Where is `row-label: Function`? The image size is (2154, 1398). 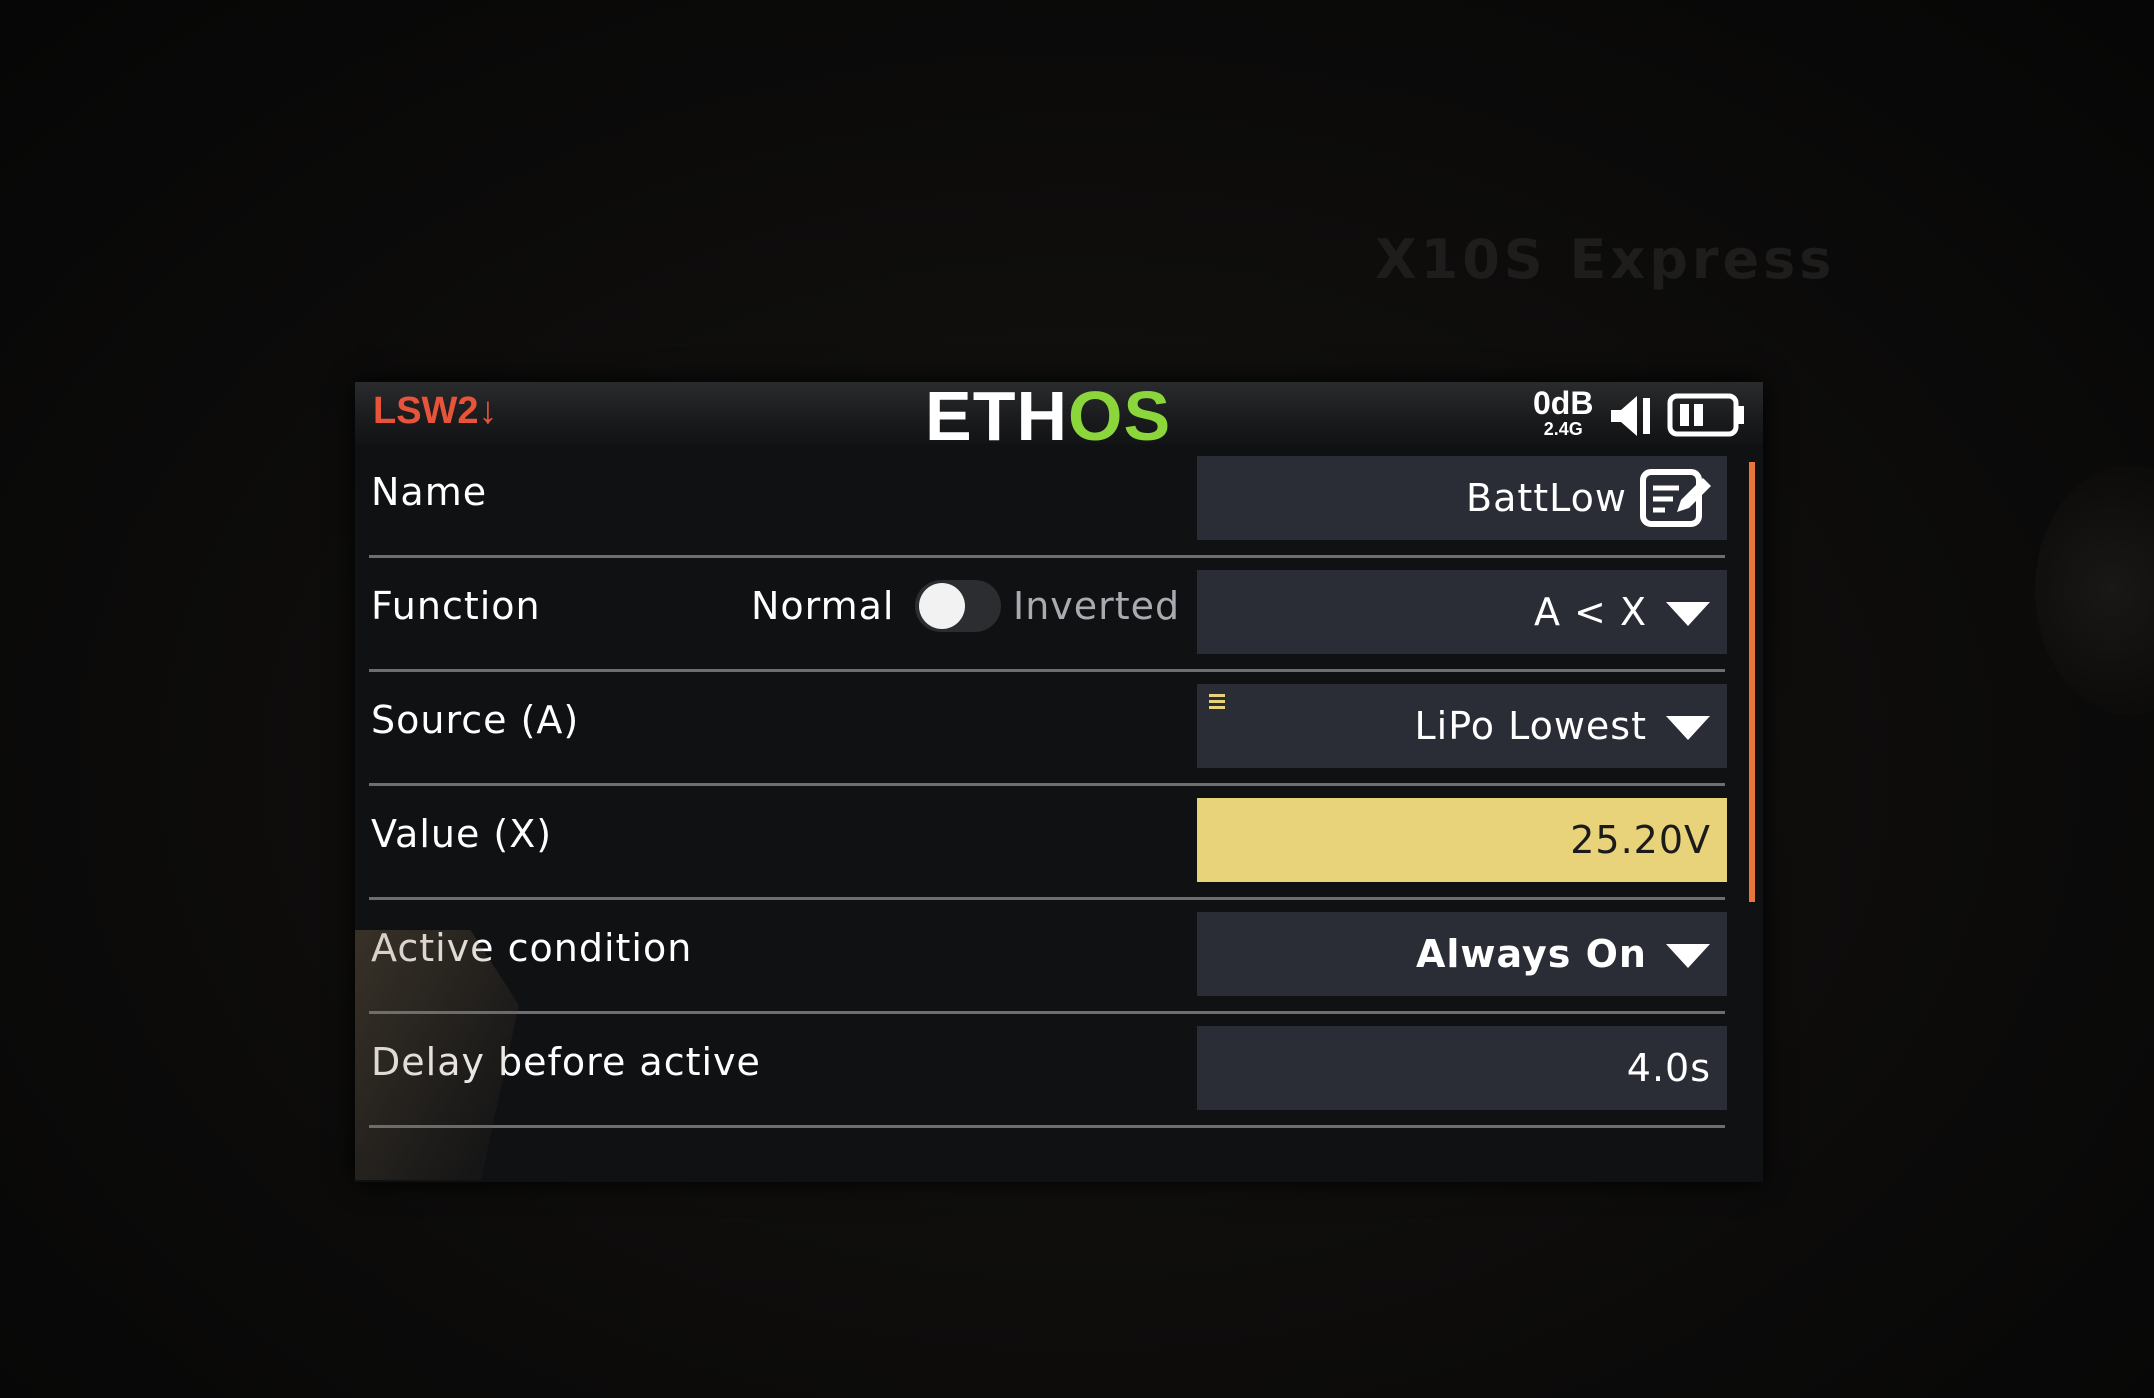 row-label: Function is located at coordinates (456, 606).